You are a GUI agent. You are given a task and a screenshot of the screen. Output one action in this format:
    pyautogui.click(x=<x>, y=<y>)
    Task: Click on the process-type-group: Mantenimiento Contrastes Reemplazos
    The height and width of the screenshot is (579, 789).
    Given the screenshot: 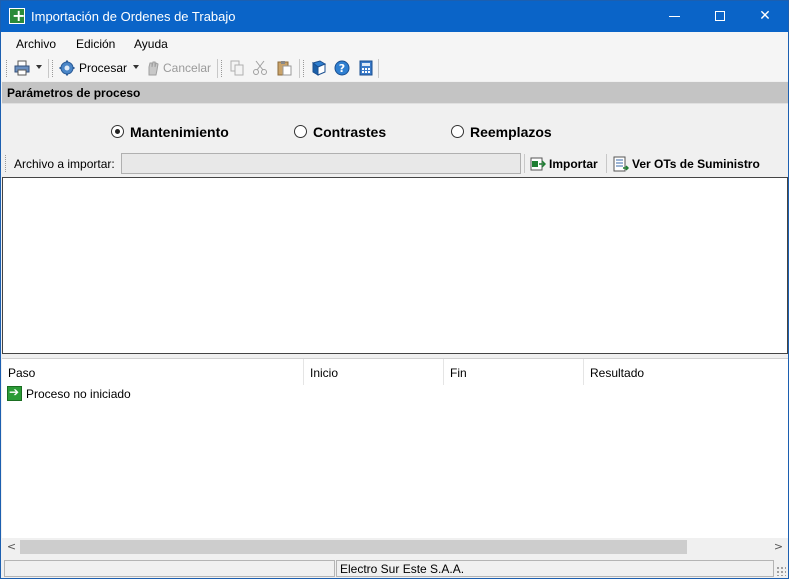 What is the action you would take?
    pyautogui.click(x=395, y=127)
    